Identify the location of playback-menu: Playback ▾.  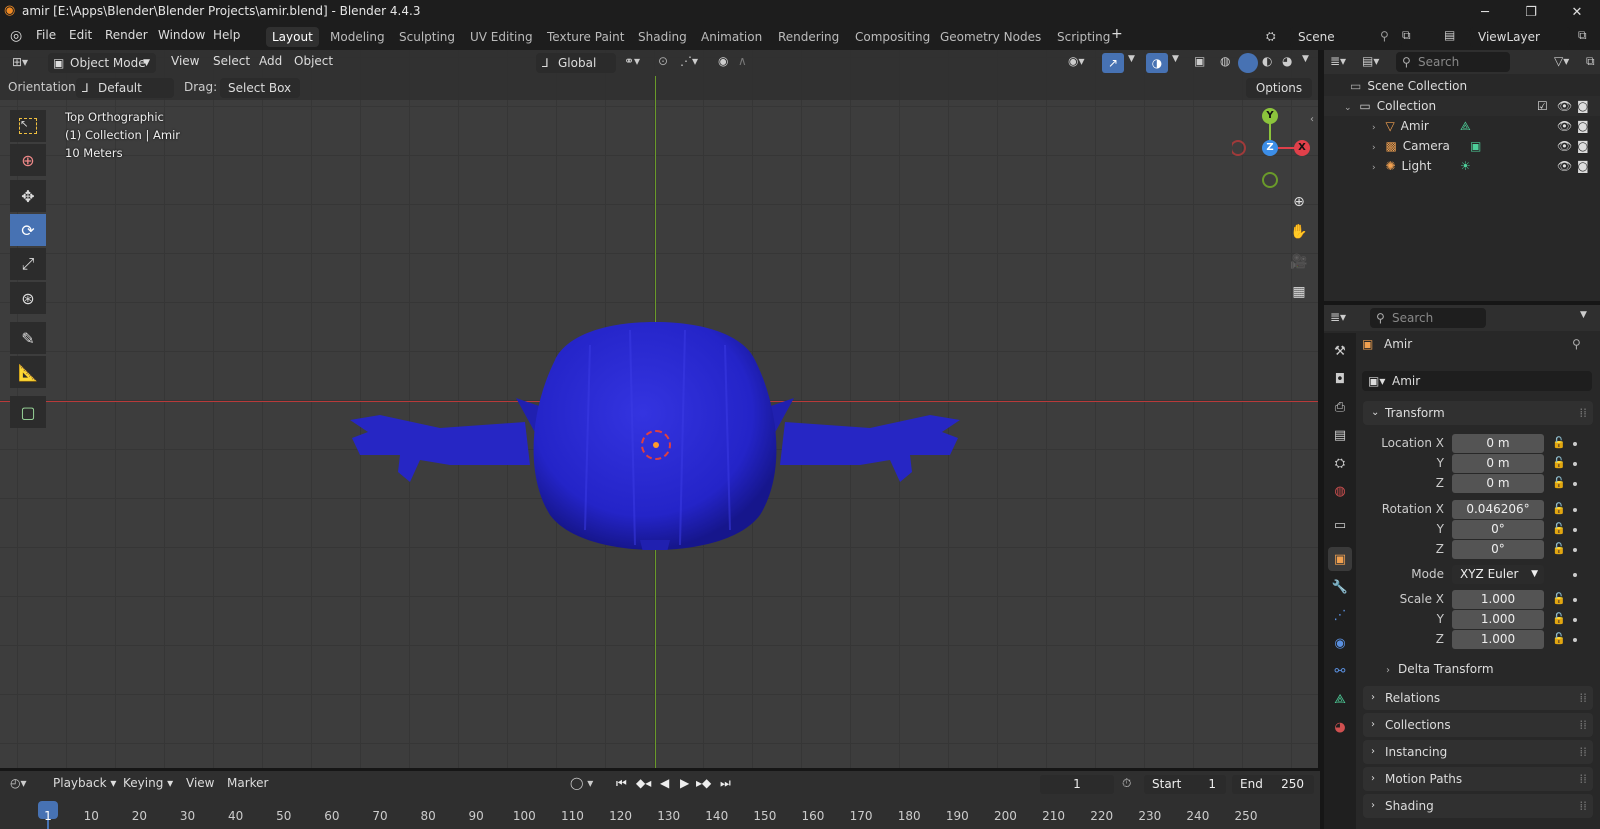
(84, 783).